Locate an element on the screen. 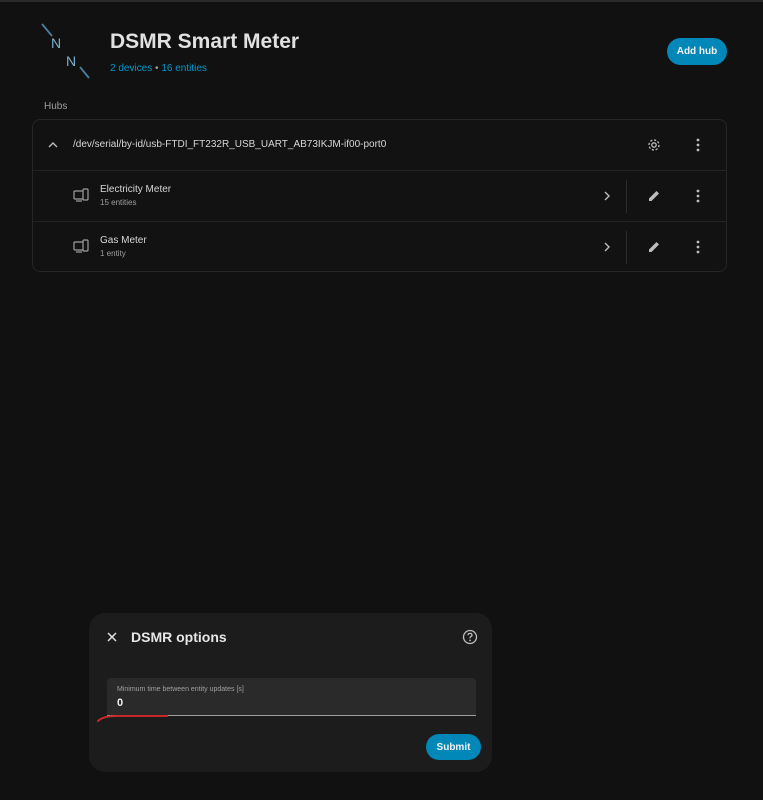 The width and height of the screenshot is (763, 800). device-row: Electricity Meter 15 entities is located at coordinates (379, 195).